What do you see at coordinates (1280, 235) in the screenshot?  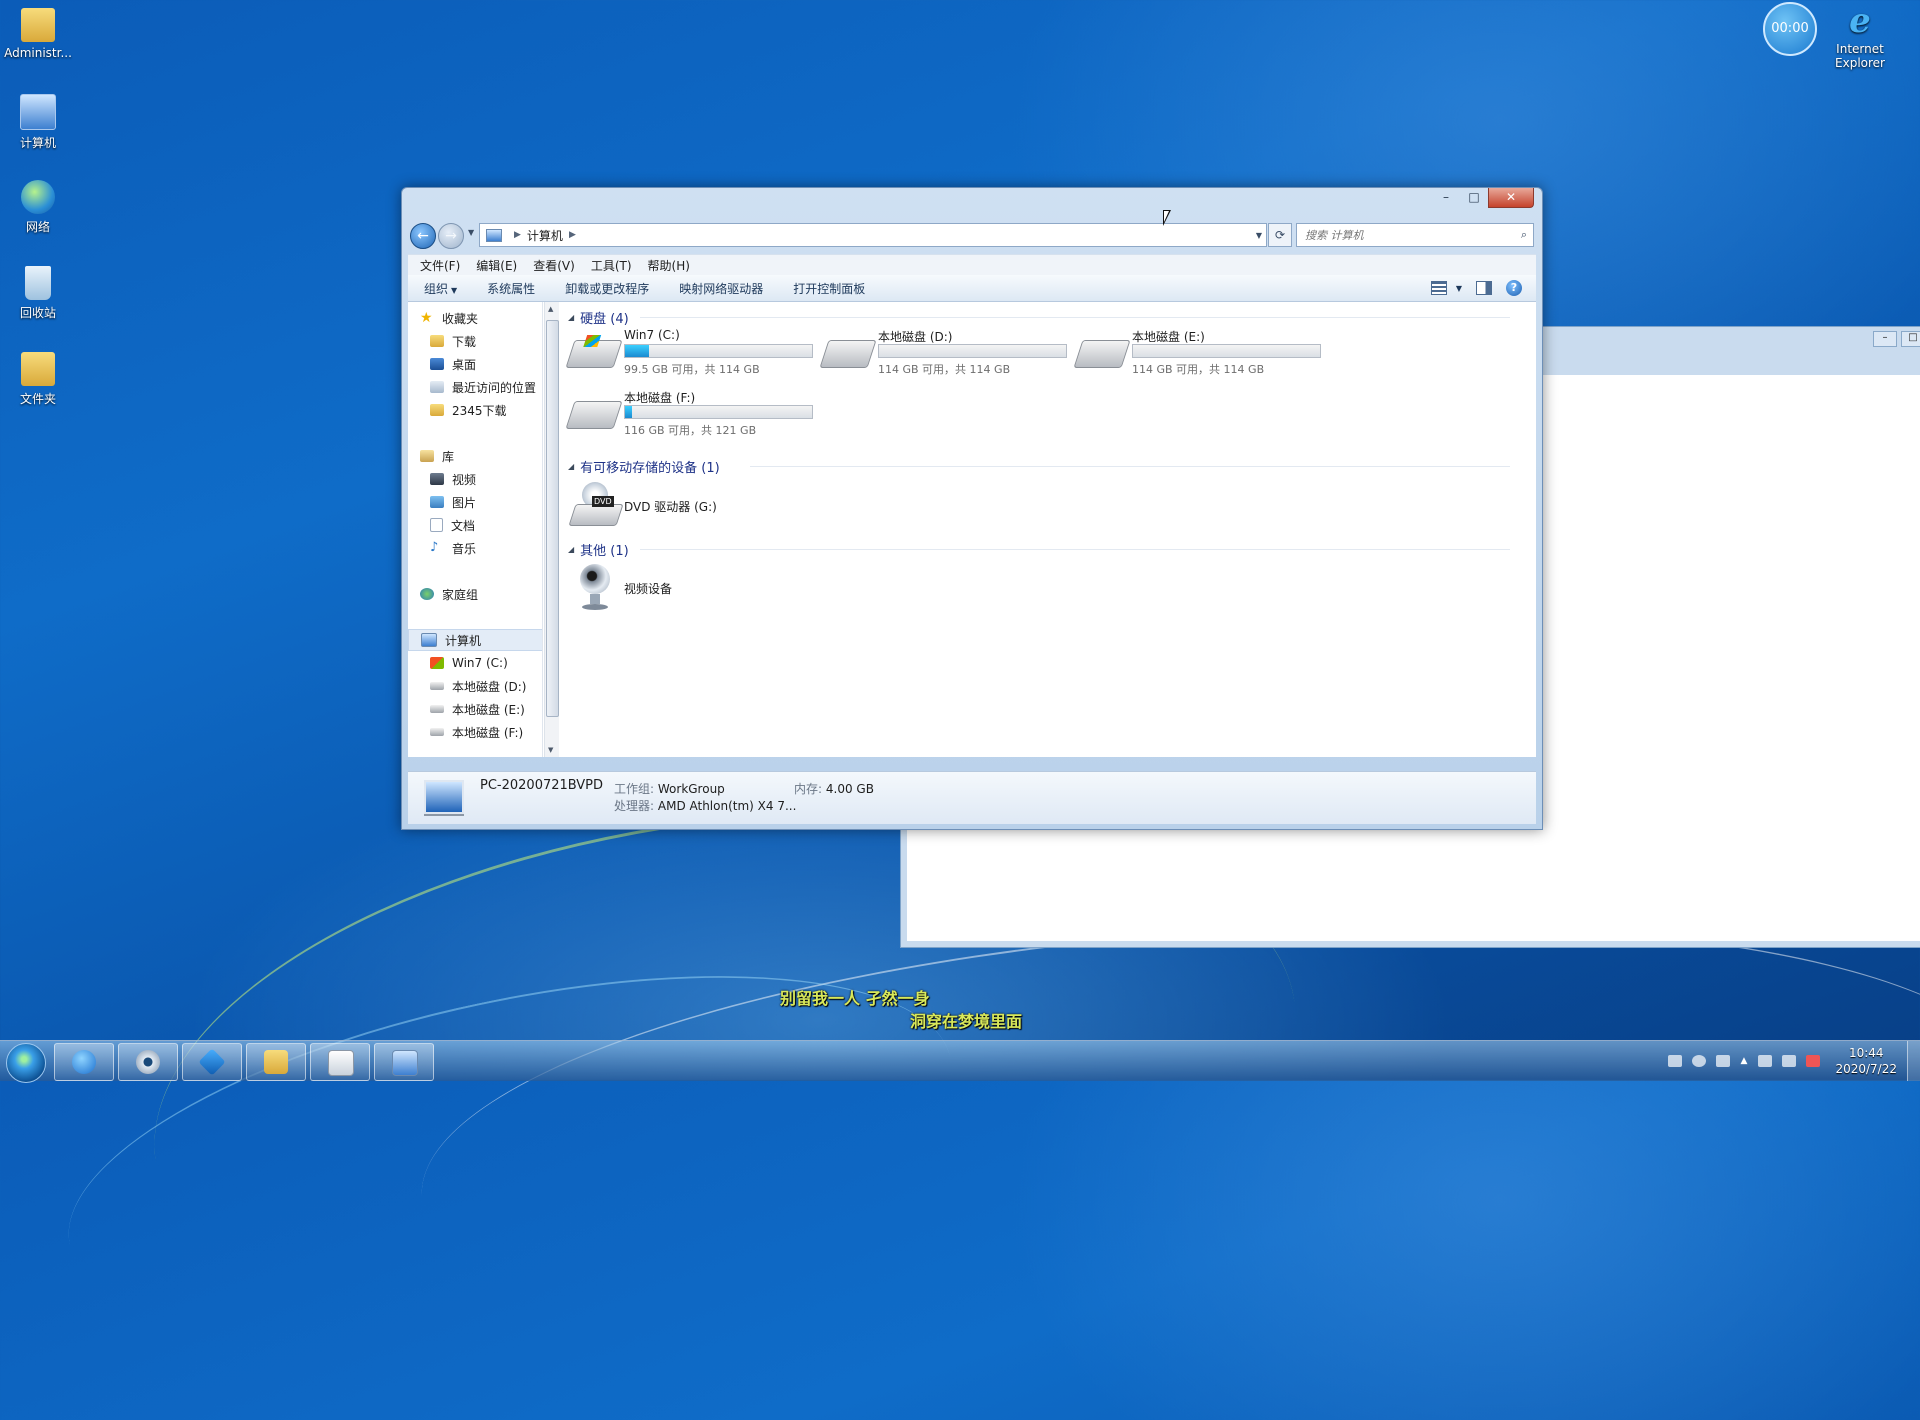 I see `refresh-button: ⟳` at bounding box center [1280, 235].